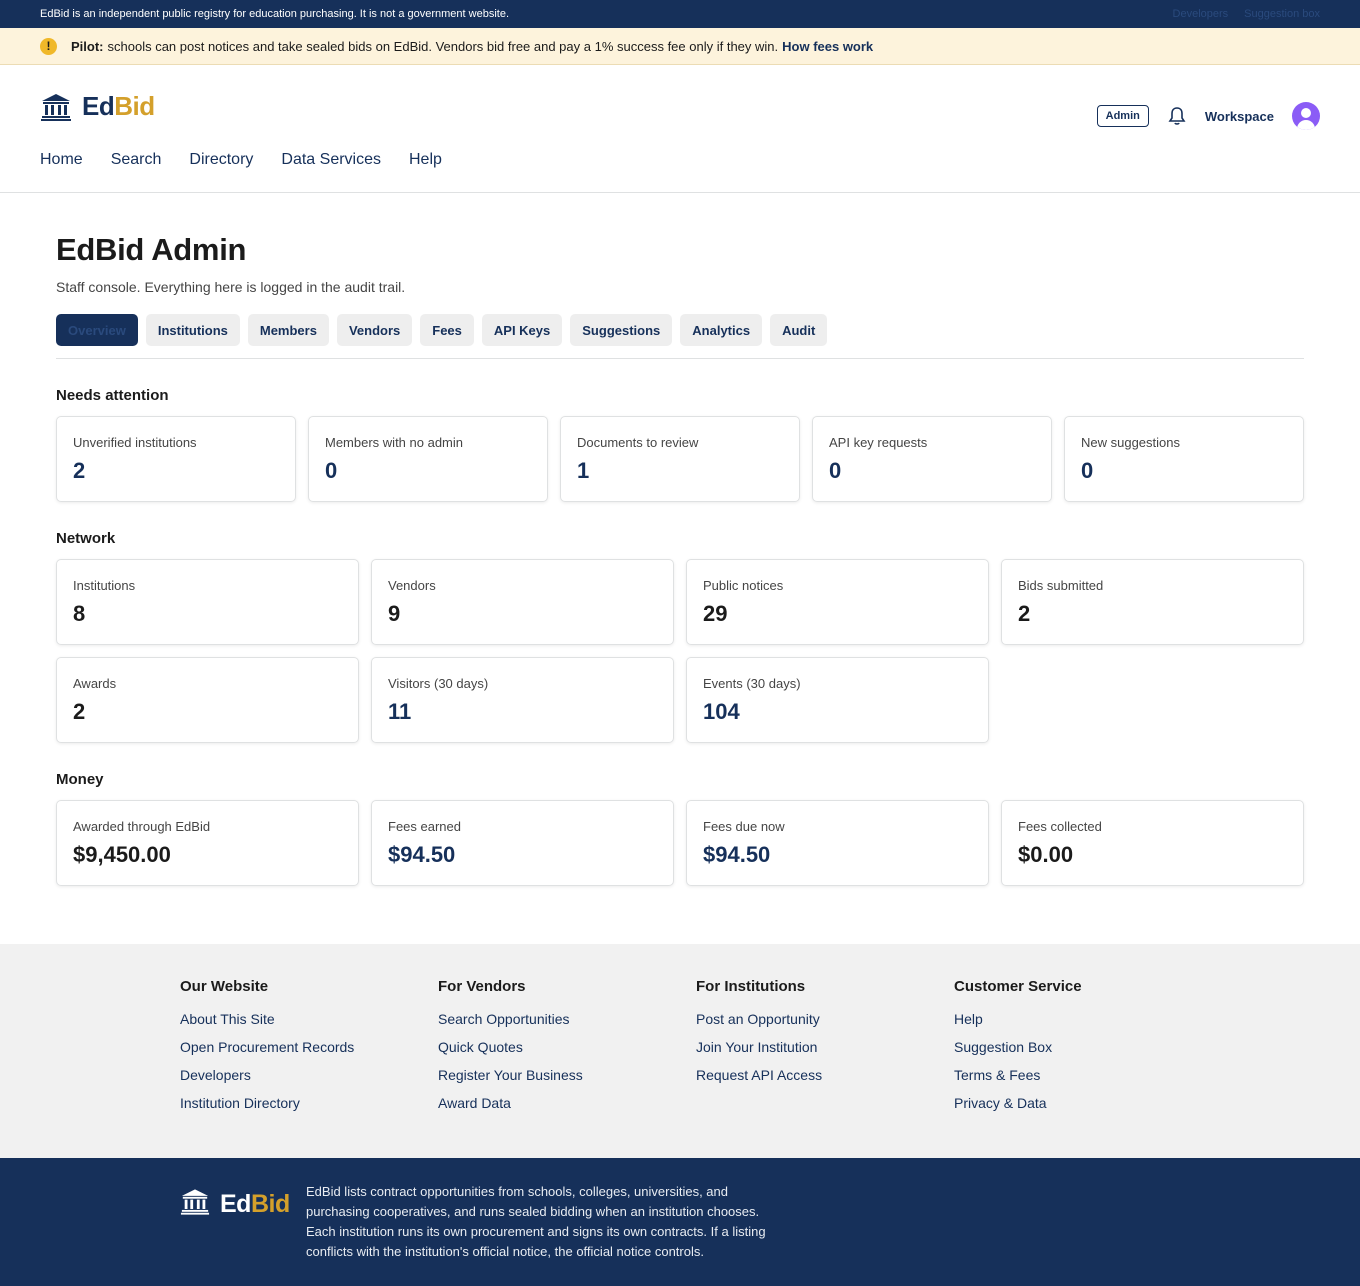 This screenshot has width=1360, height=1286. What do you see at coordinates (1018, 1103) in the screenshot?
I see `footer-link-privacy: Privacy & Data` at bounding box center [1018, 1103].